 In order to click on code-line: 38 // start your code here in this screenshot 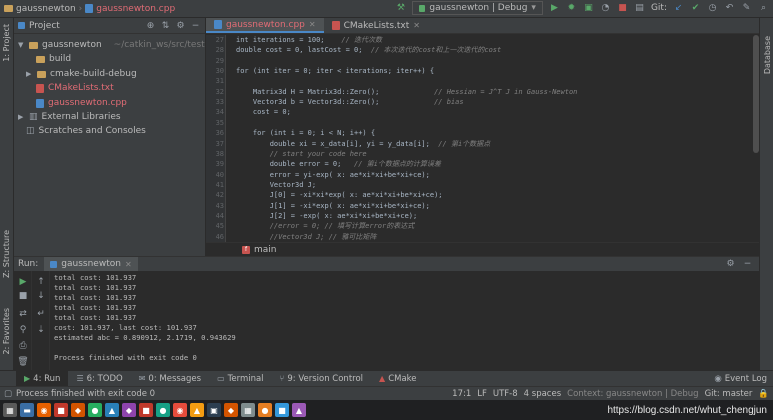, I will do `click(476, 154)`.